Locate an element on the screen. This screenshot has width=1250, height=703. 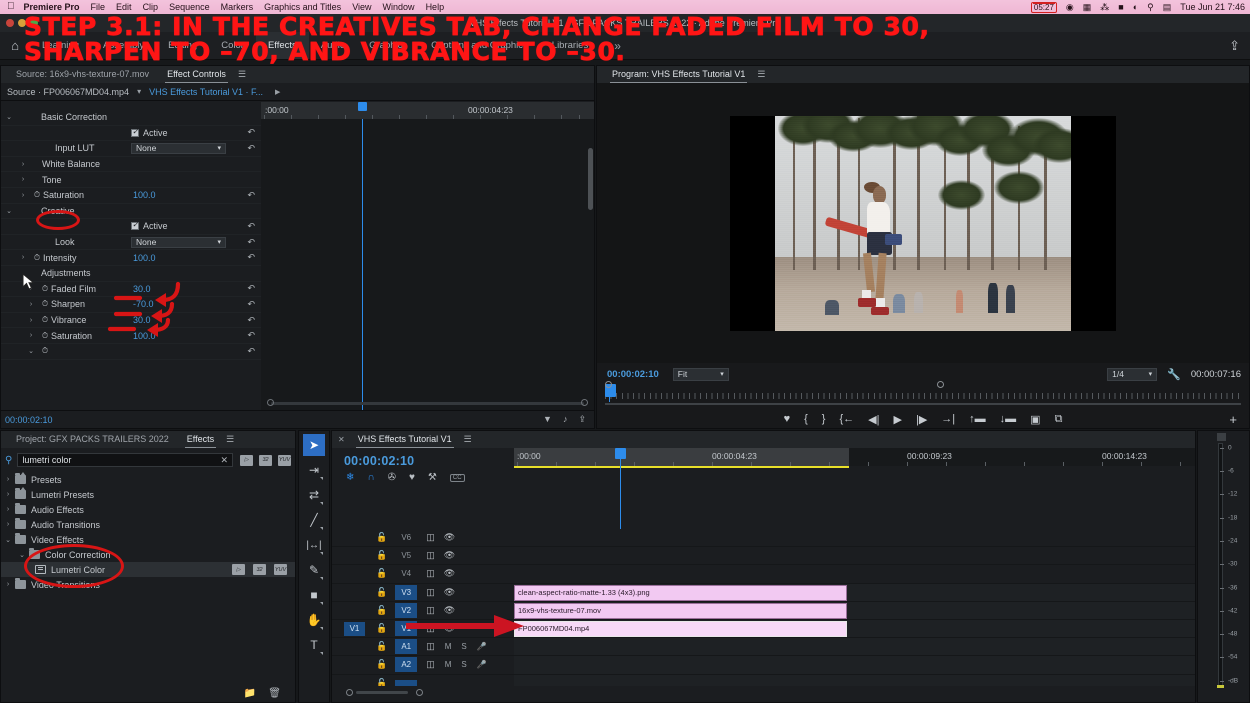
export-frame-button: ▣ is located at coordinates (1035, 419).